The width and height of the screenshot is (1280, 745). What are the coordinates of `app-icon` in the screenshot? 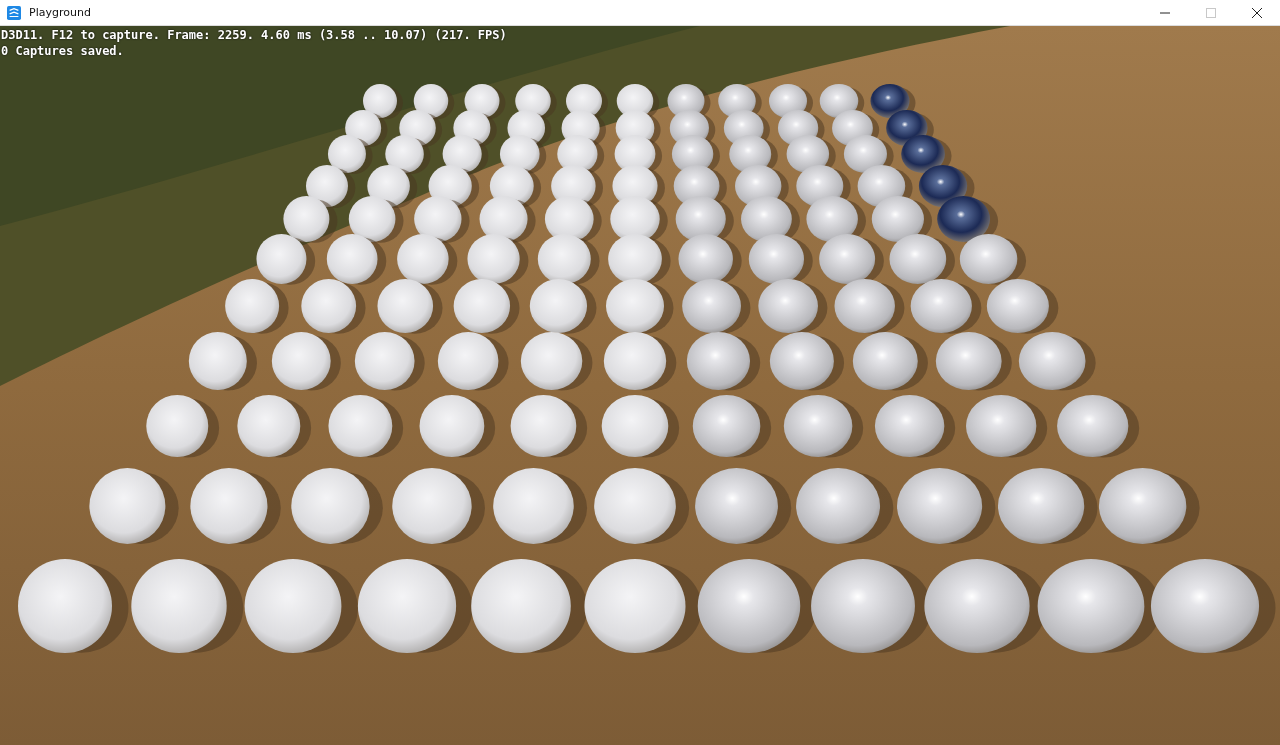 It's located at (14, 12).